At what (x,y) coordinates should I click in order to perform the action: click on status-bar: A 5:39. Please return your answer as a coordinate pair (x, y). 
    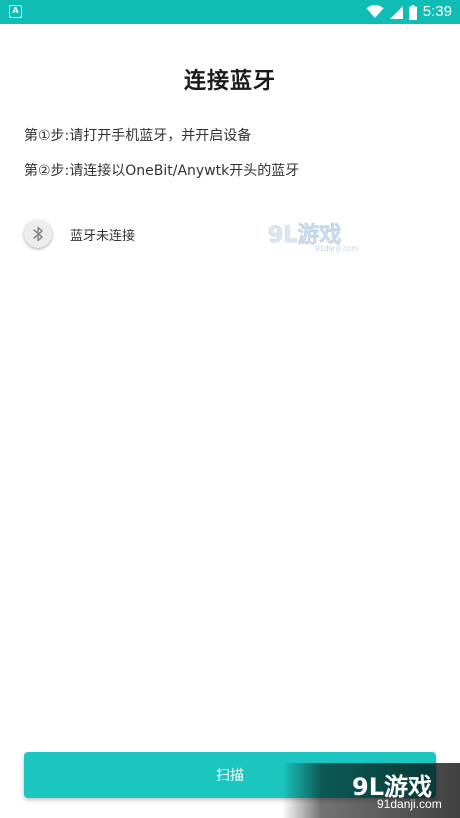
    Looking at the image, I should click on (230, 12).